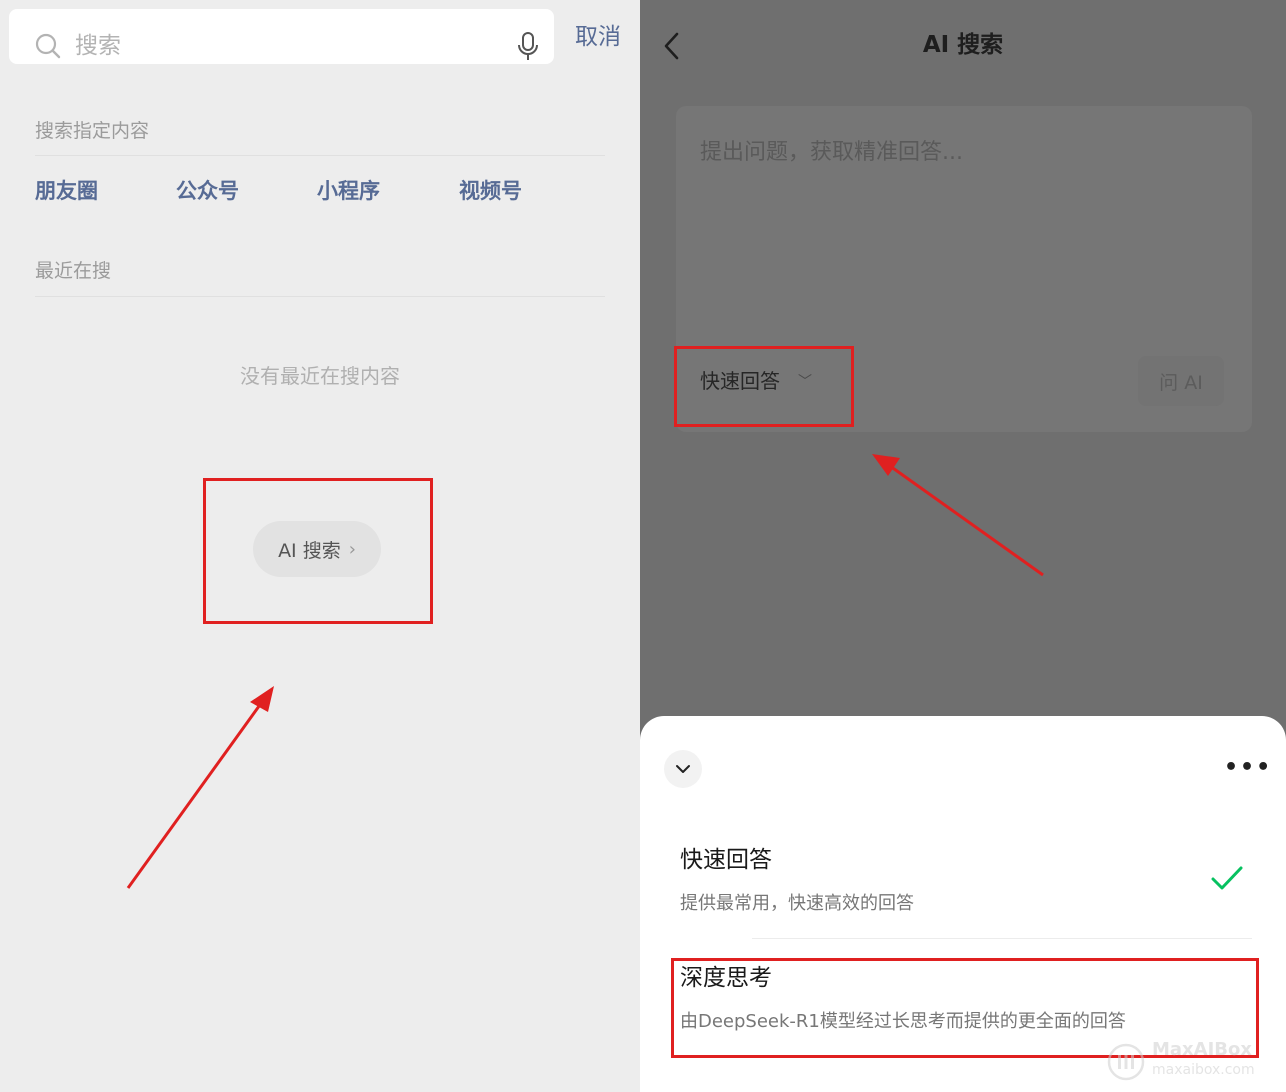  Describe the element at coordinates (598, 37) in the screenshot. I see `cancel-button: 取消` at that location.